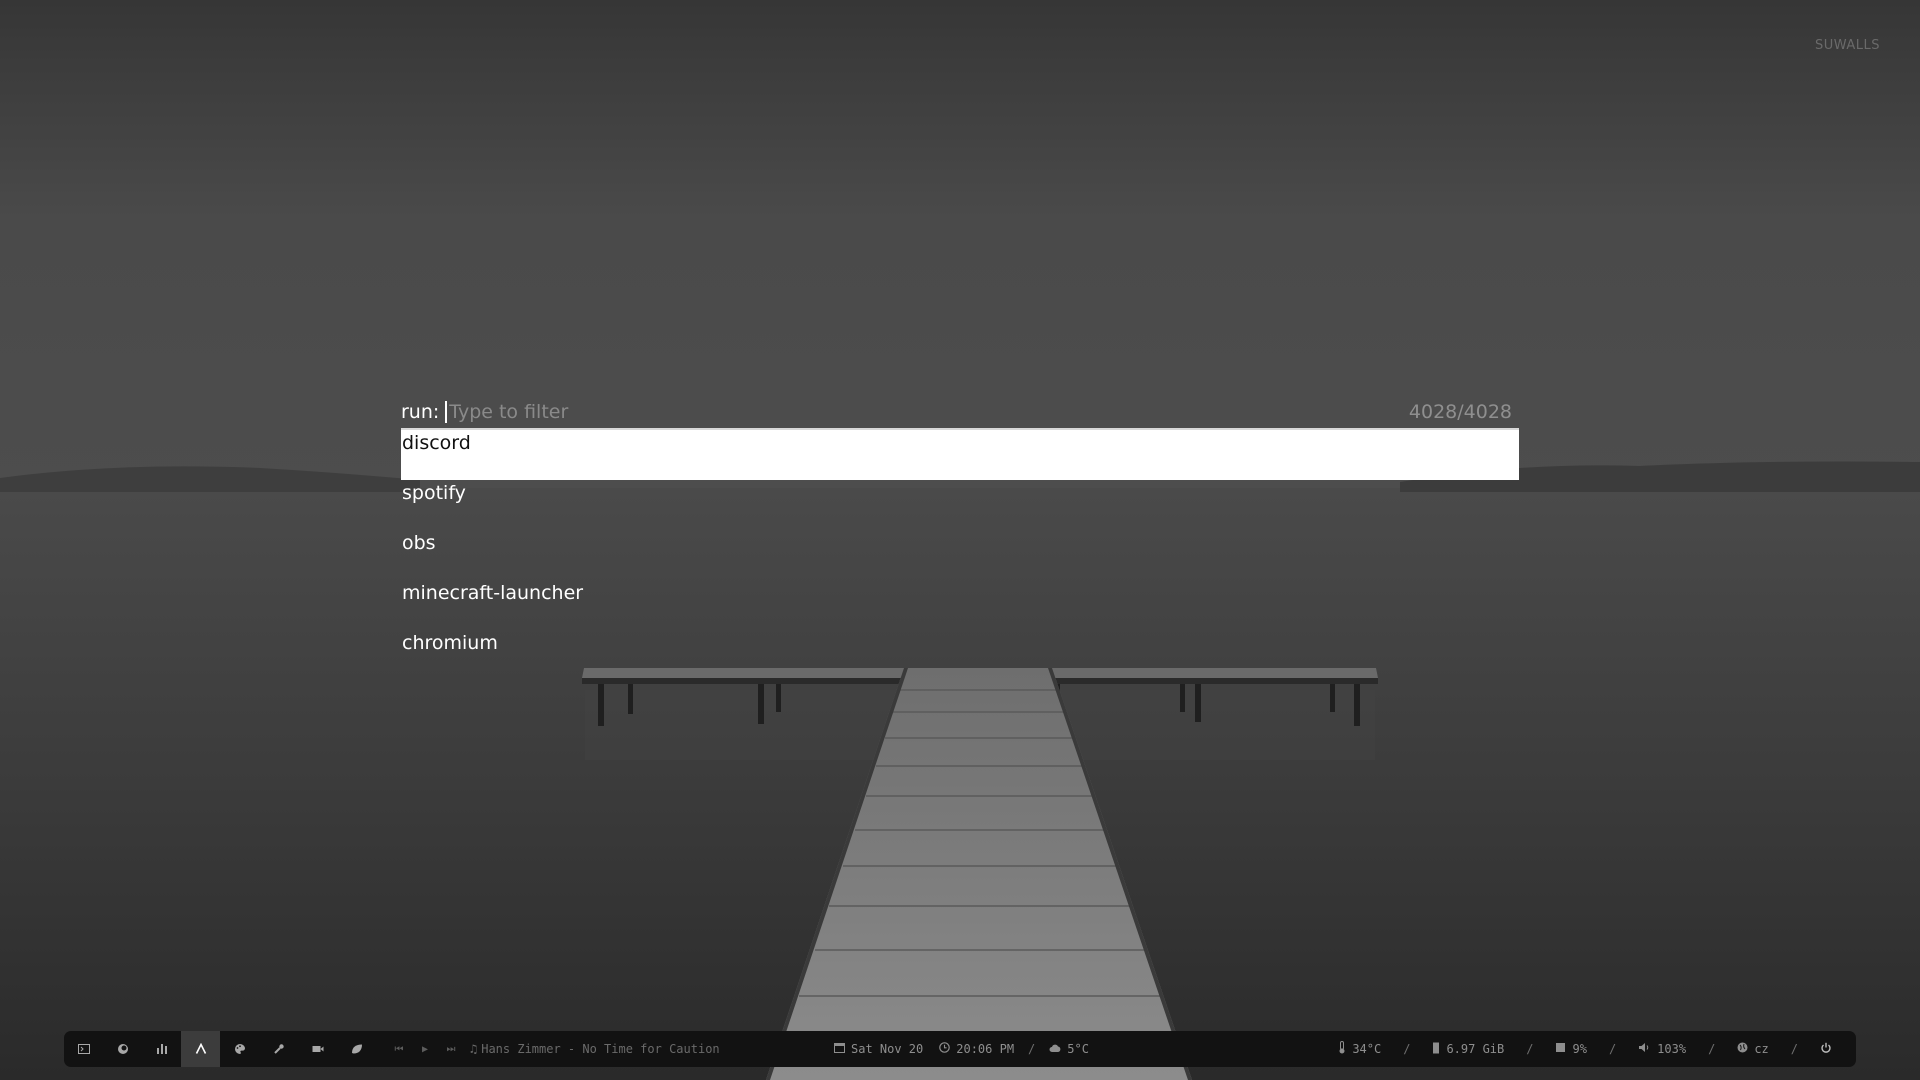  What do you see at coordinates (1644, 1049) in the screenshot?
I see `volume-icon` at bounding box center [1644, 1049].